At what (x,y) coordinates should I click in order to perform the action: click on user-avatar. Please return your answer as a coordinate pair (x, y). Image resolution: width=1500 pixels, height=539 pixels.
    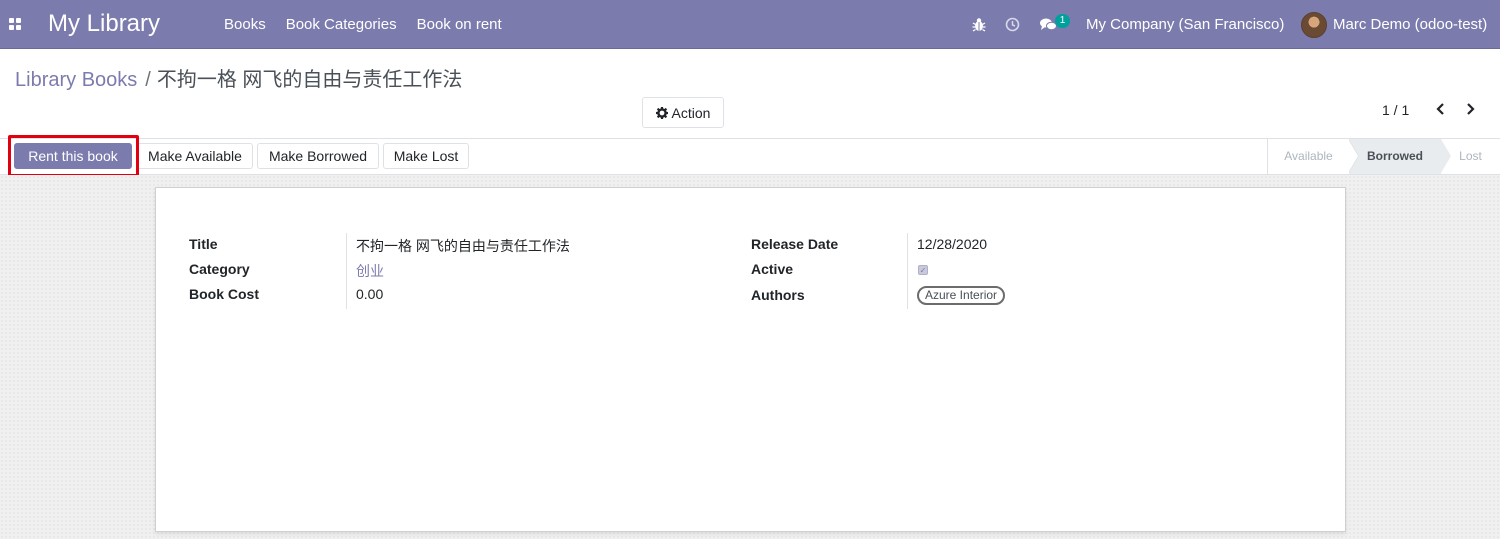
    Looking at the image, I should click on (1314, 25).